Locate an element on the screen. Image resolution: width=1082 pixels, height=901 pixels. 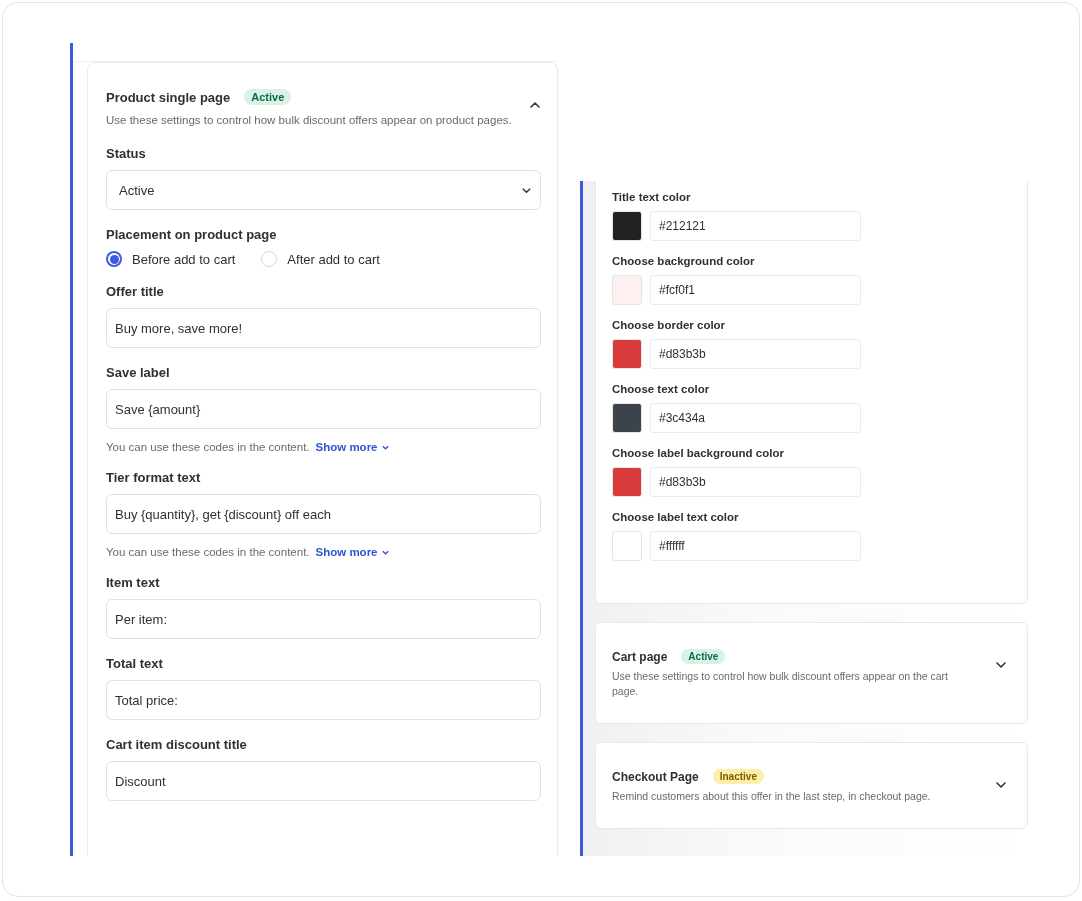
radio-option: Before add to cart is located at coordinates (171, 259).